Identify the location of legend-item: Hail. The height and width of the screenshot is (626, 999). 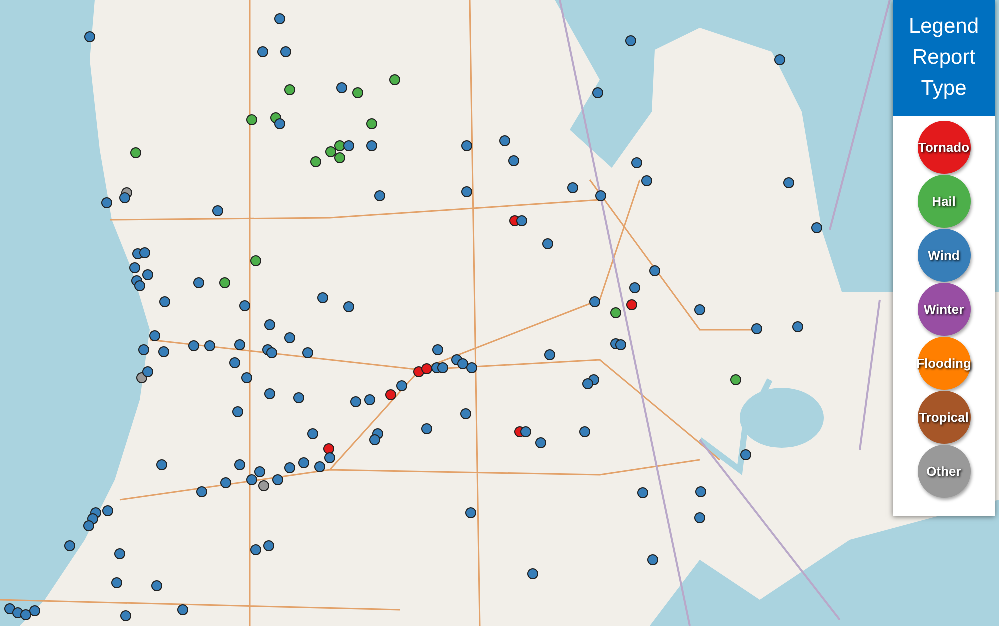
(944, 201).